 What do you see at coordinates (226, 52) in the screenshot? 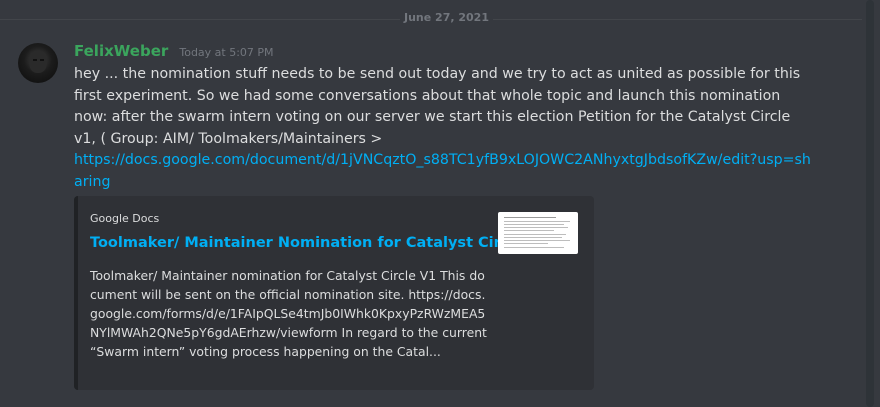
I see `timestamp: Today at 5:07 PM` at bounding box center [226, 52].